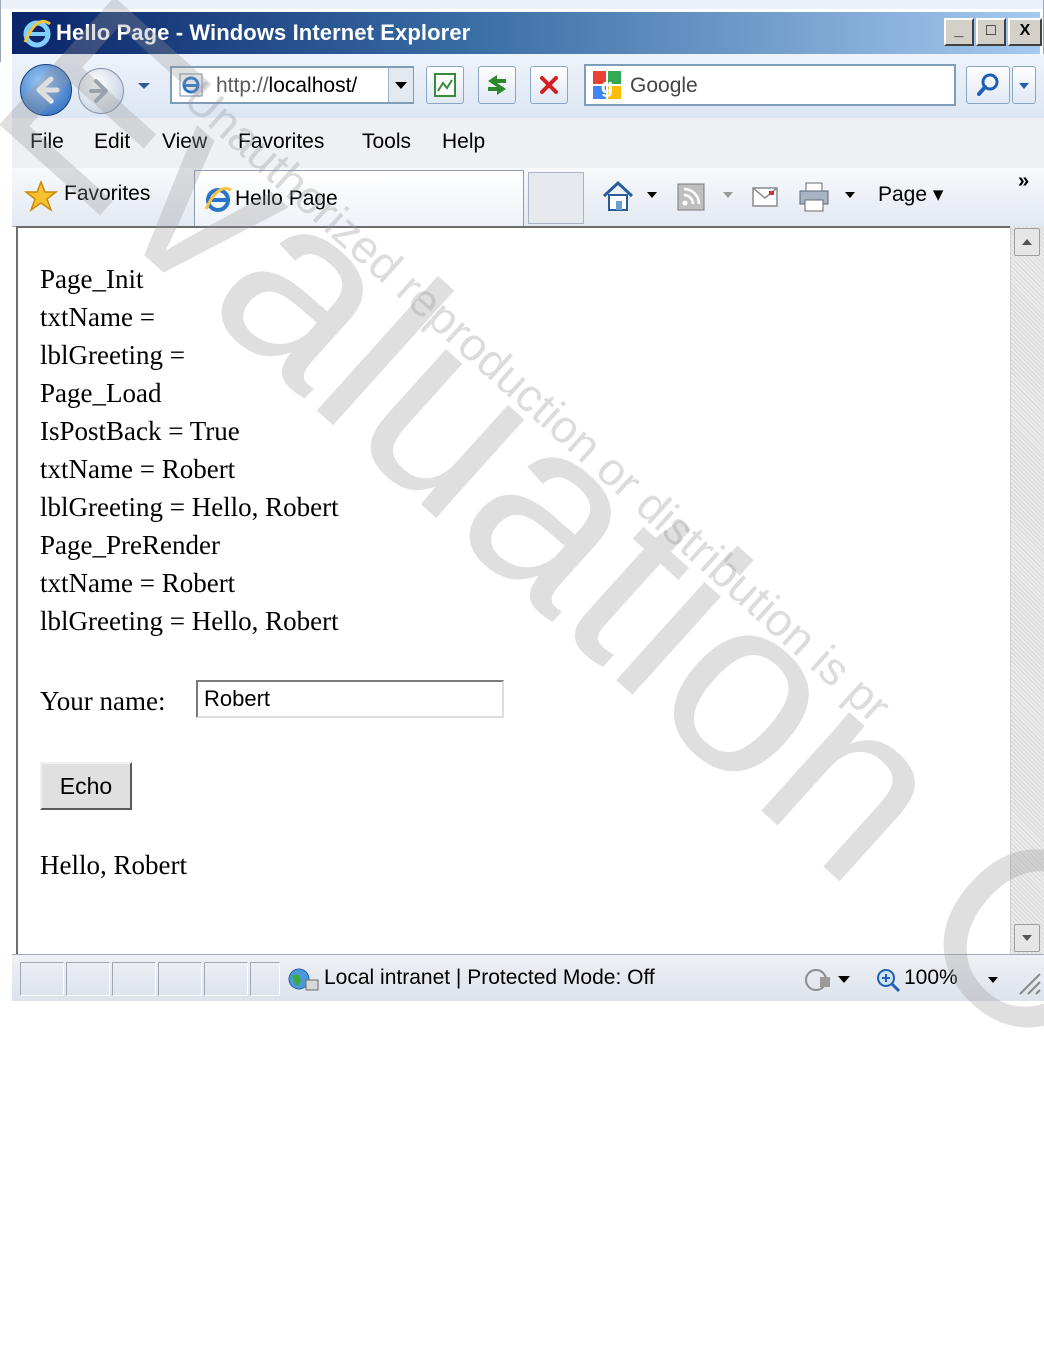  Describe the element at coordinates (350, 699) in the screenshot. I see `name-input` at that location.